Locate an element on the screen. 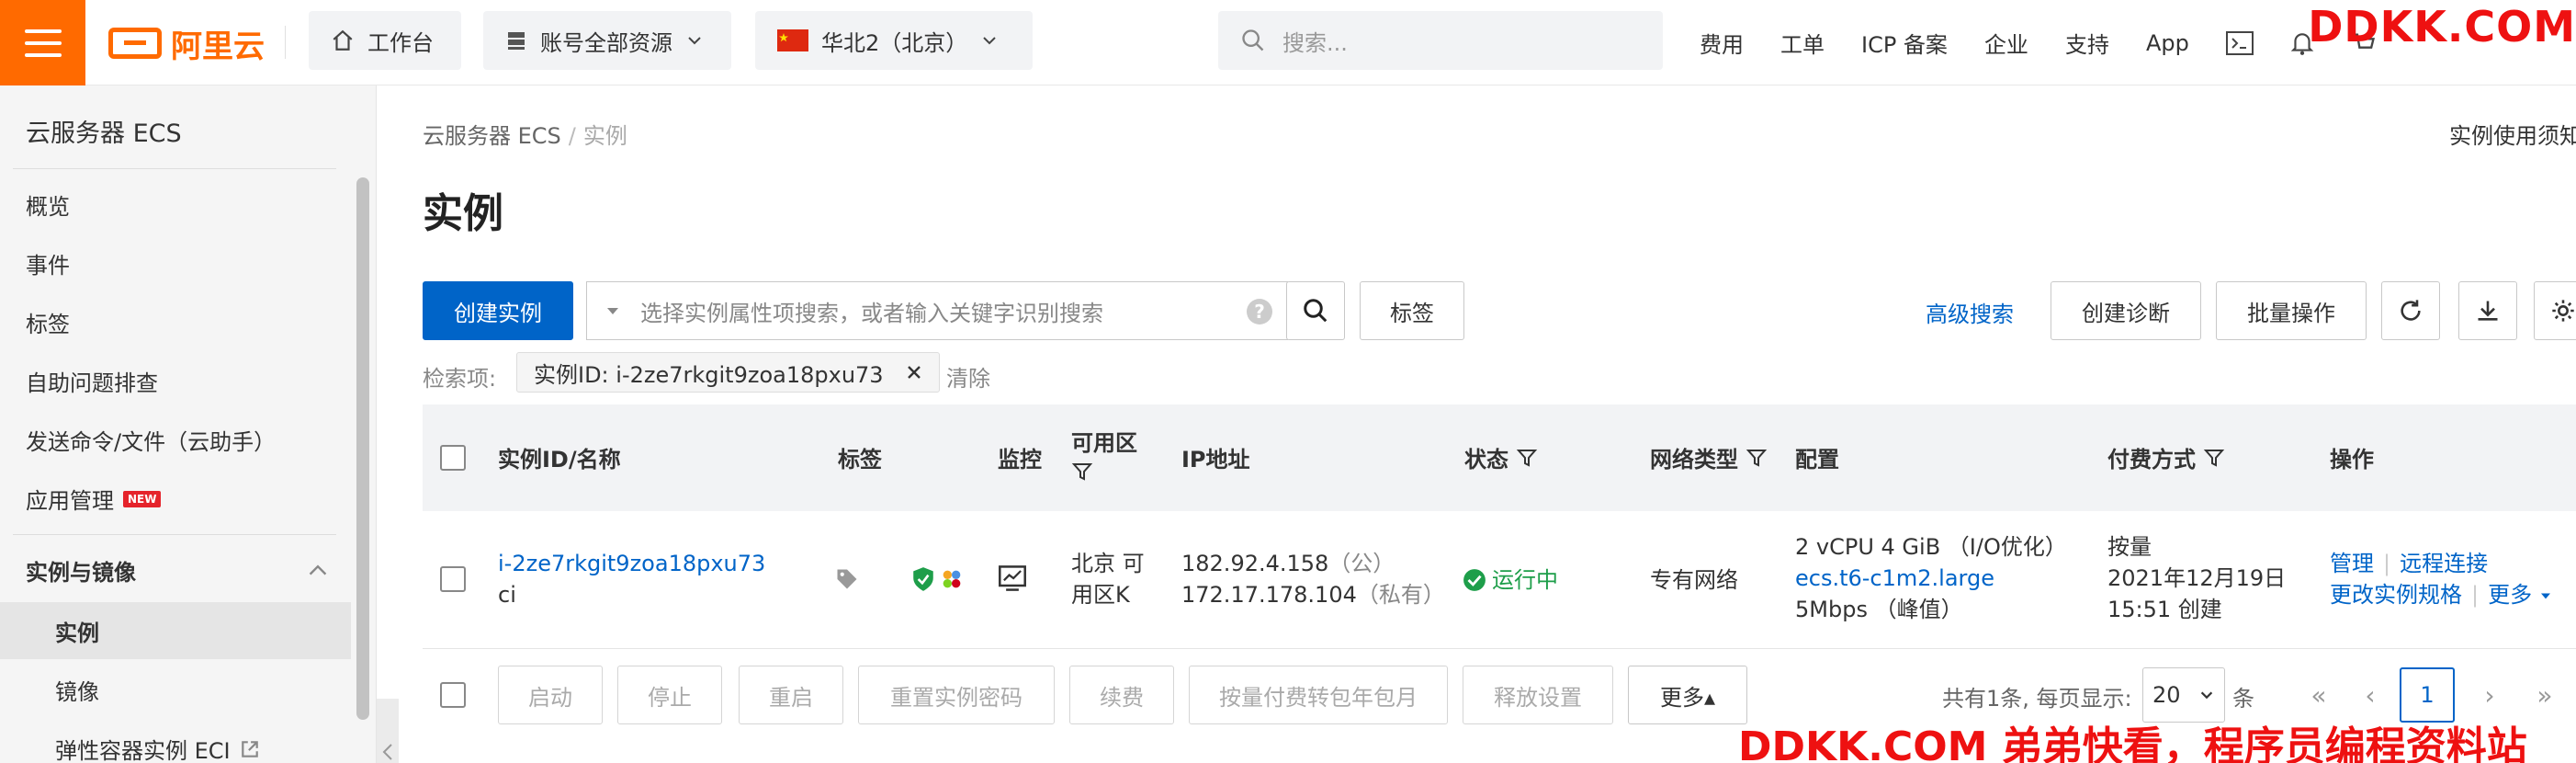 The height and width of the screenshot is (763, 2576). status-label: 运行中 is located at coordinates (1525, 580).